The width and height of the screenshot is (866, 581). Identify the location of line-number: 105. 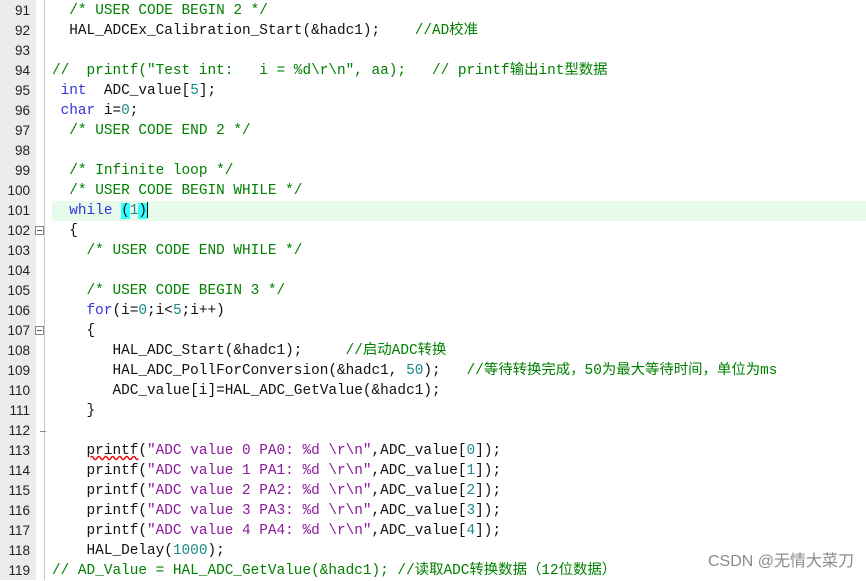
(18, 290).